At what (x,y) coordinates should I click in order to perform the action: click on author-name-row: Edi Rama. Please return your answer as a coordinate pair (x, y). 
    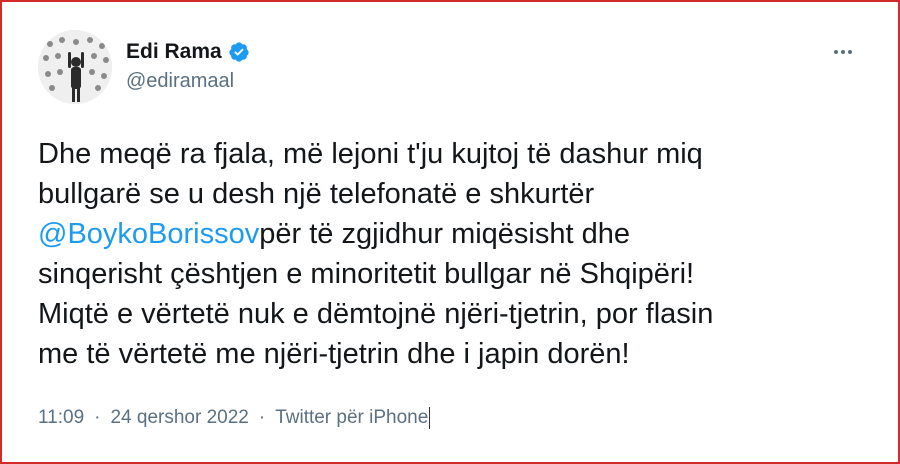
    Looking at the image, I should click on (188, 52).